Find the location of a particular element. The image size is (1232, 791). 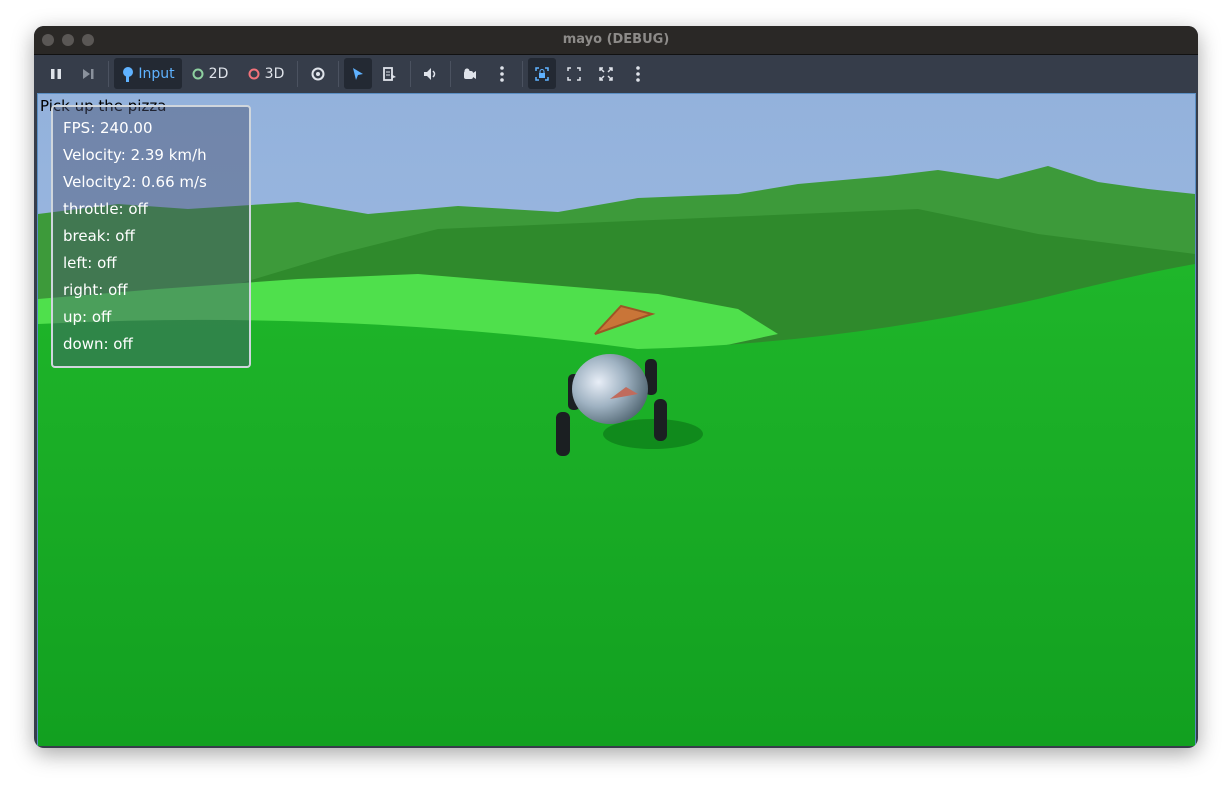

lock-frame-icon is located at coordinates (542, 73).